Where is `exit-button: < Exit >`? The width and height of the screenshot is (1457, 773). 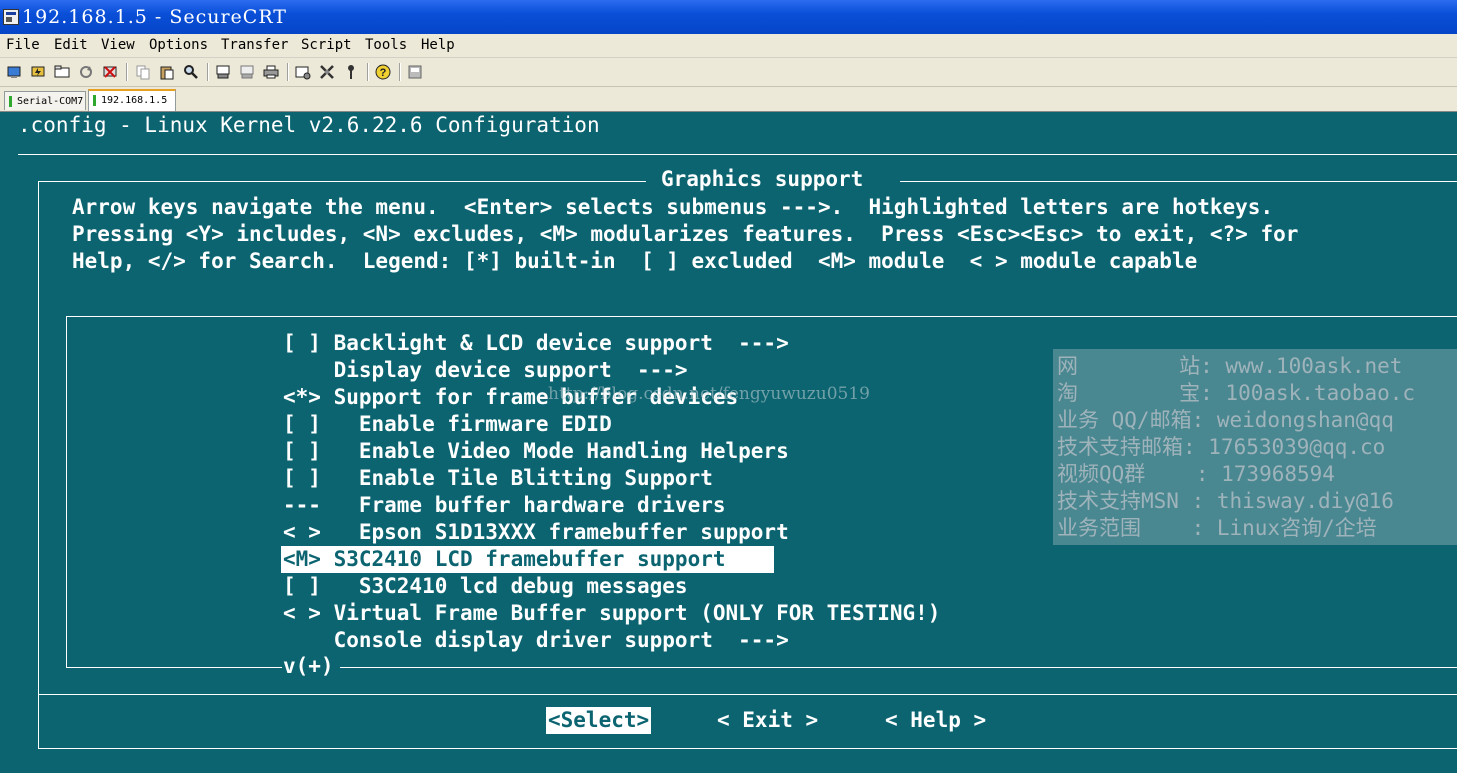 exit-button: < Exit > is located at coordinates (767, 720).